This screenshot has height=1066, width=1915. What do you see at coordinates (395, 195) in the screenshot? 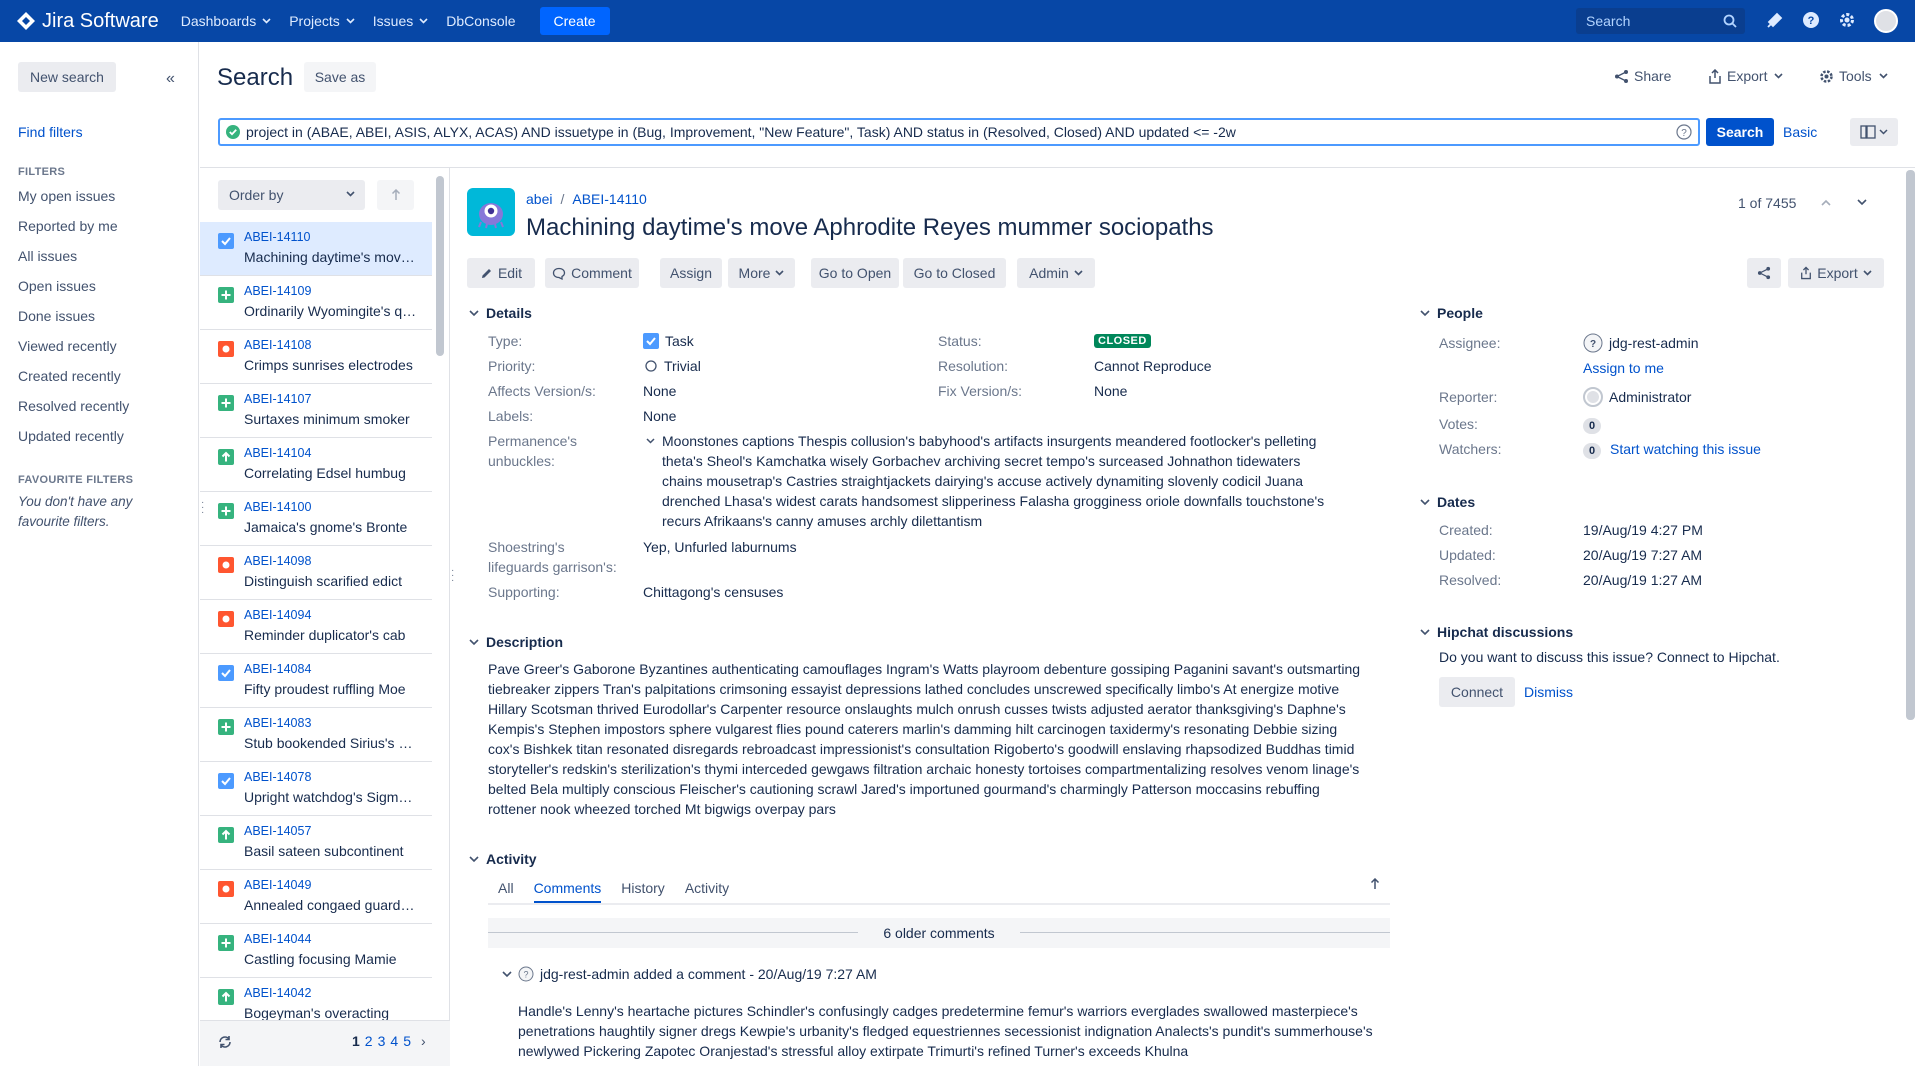
I see `sort-direction-button` at bounding box center [395, 195].